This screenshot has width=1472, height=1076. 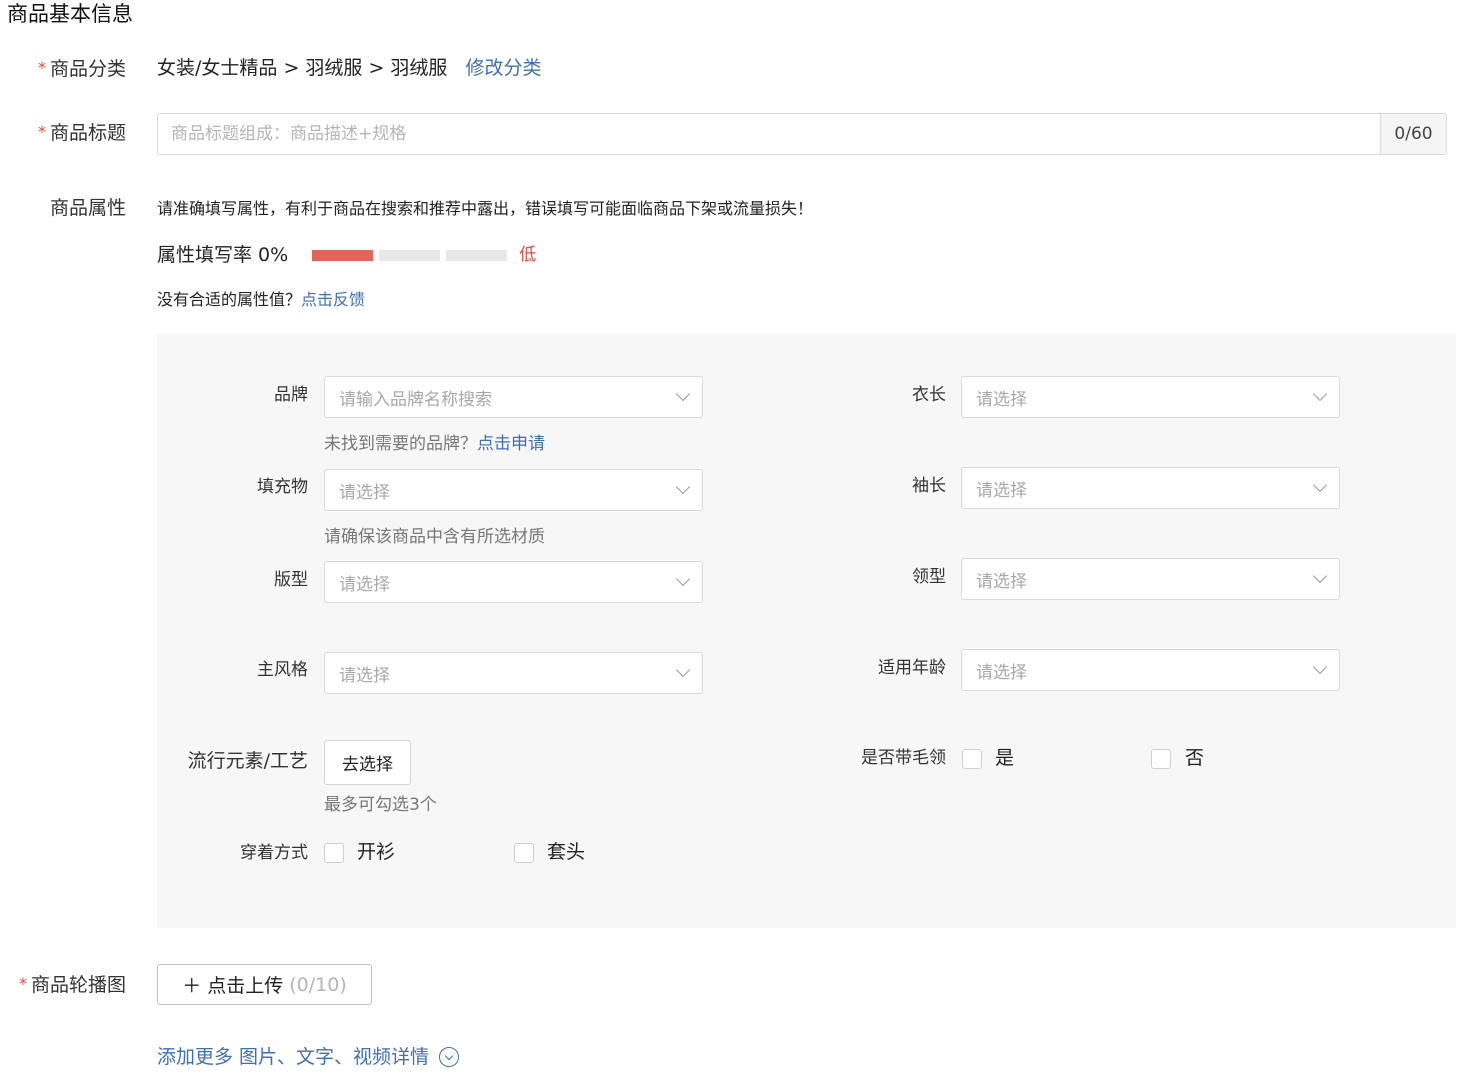 What do you see at coordinates (78, 985) in the screenshot?
I see `carousel-label-text: 商品轮播图` at bounding box center [78, 985].